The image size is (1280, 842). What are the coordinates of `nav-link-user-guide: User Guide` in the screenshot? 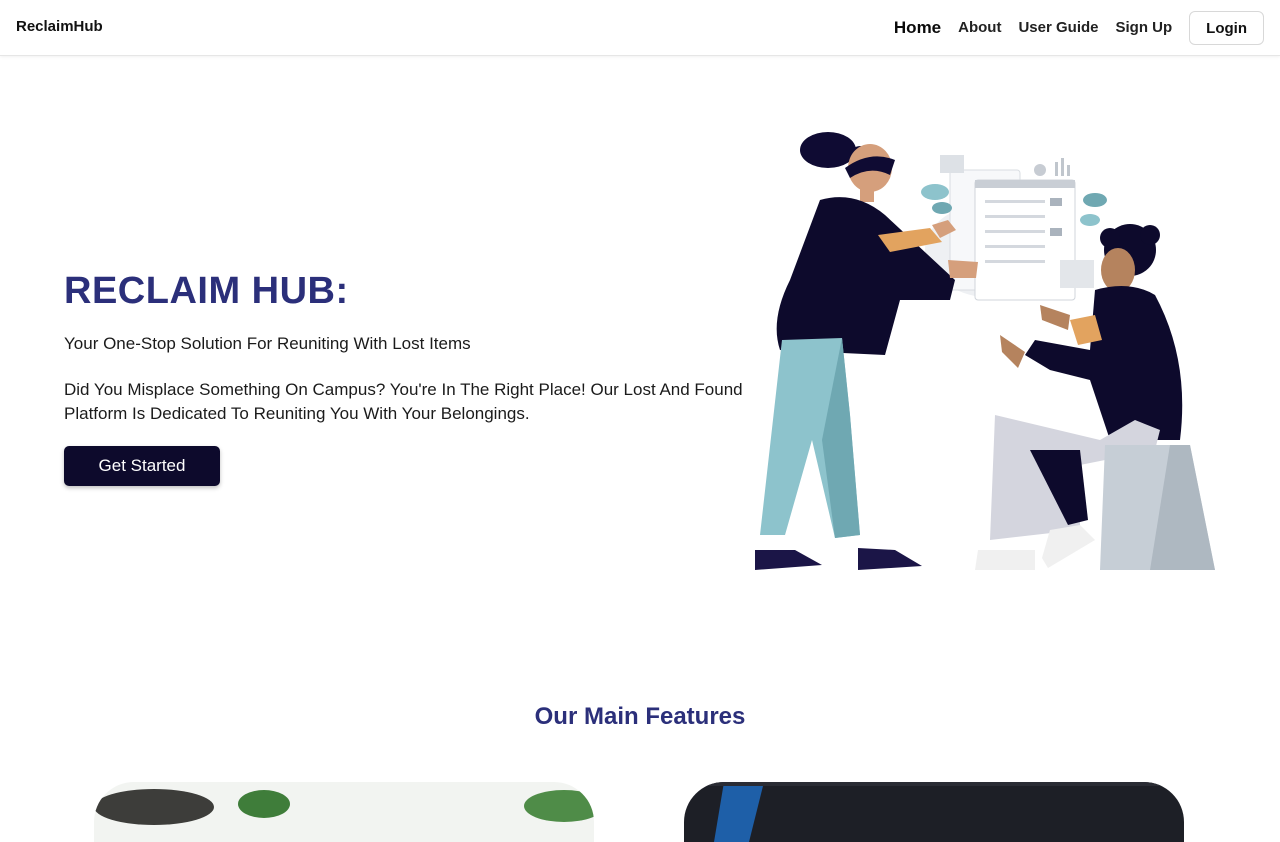 It's located at (1058, 28).